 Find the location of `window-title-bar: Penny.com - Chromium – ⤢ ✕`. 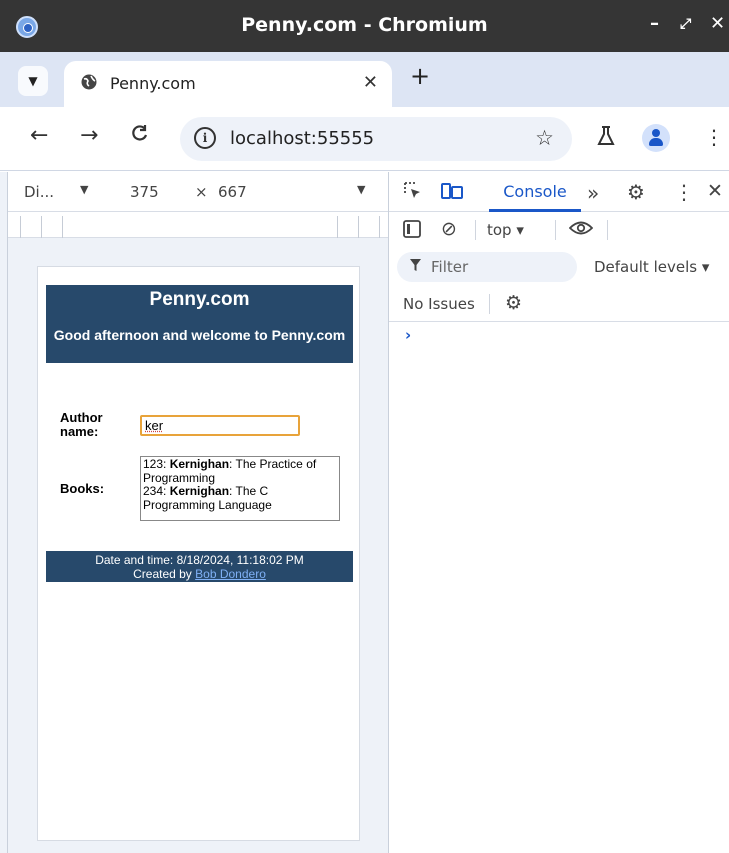

window-title-bar: Penny.com - Chromium – ⤢ ✕ is located at coordinates (364, 26).